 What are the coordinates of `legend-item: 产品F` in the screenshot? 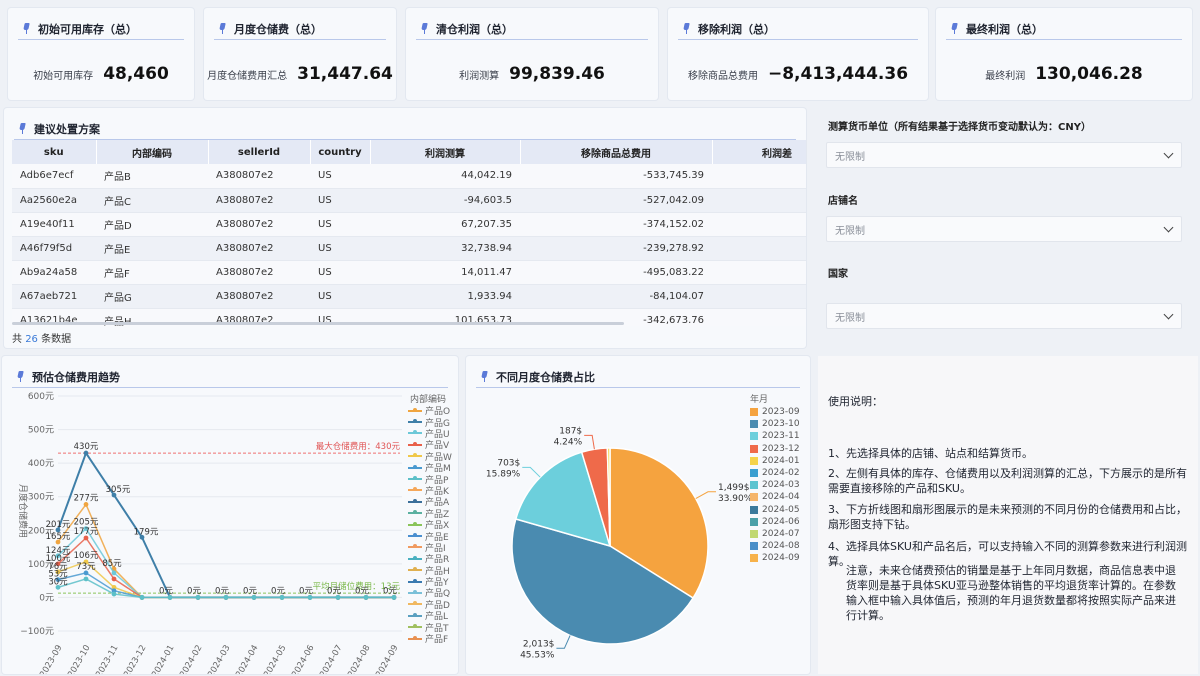 It's located at (430, 639).